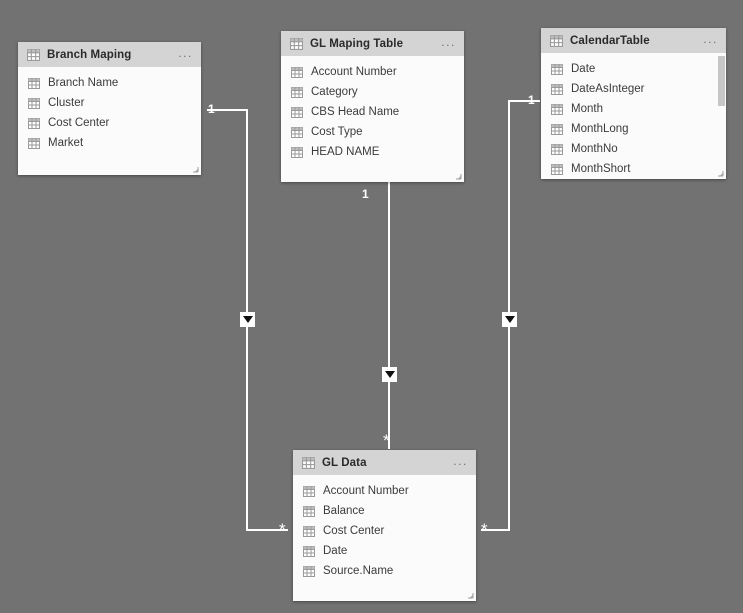 This screenshot has height=613, width=743. What do you see at coordinates (633, 169) in the screenshot?
I see `field-row: MonthShort` at bounding box center [633, 169].